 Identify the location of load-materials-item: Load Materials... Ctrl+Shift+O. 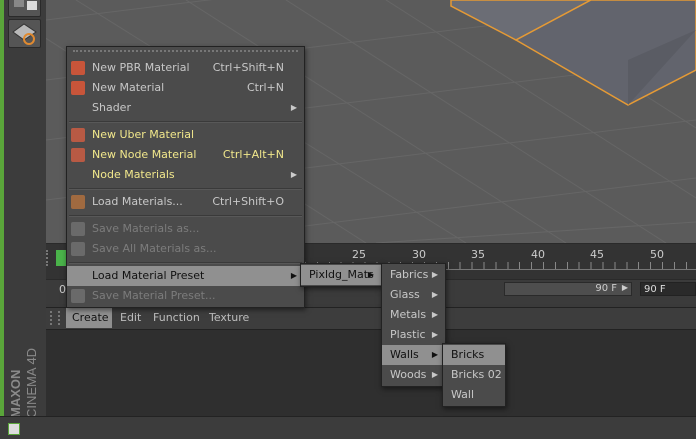
(185, 202).